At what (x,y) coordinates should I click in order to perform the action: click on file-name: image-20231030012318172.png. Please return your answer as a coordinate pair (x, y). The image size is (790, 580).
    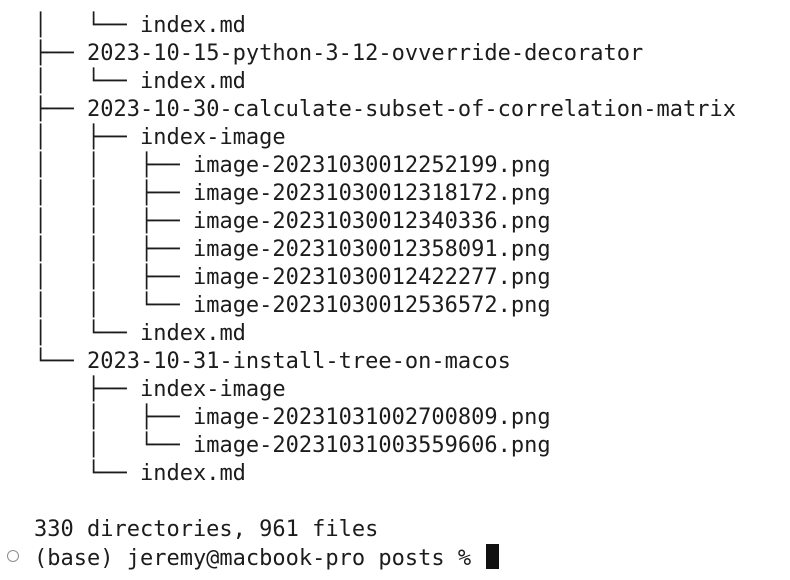
    Looking at the image, I should click on (371, 193).